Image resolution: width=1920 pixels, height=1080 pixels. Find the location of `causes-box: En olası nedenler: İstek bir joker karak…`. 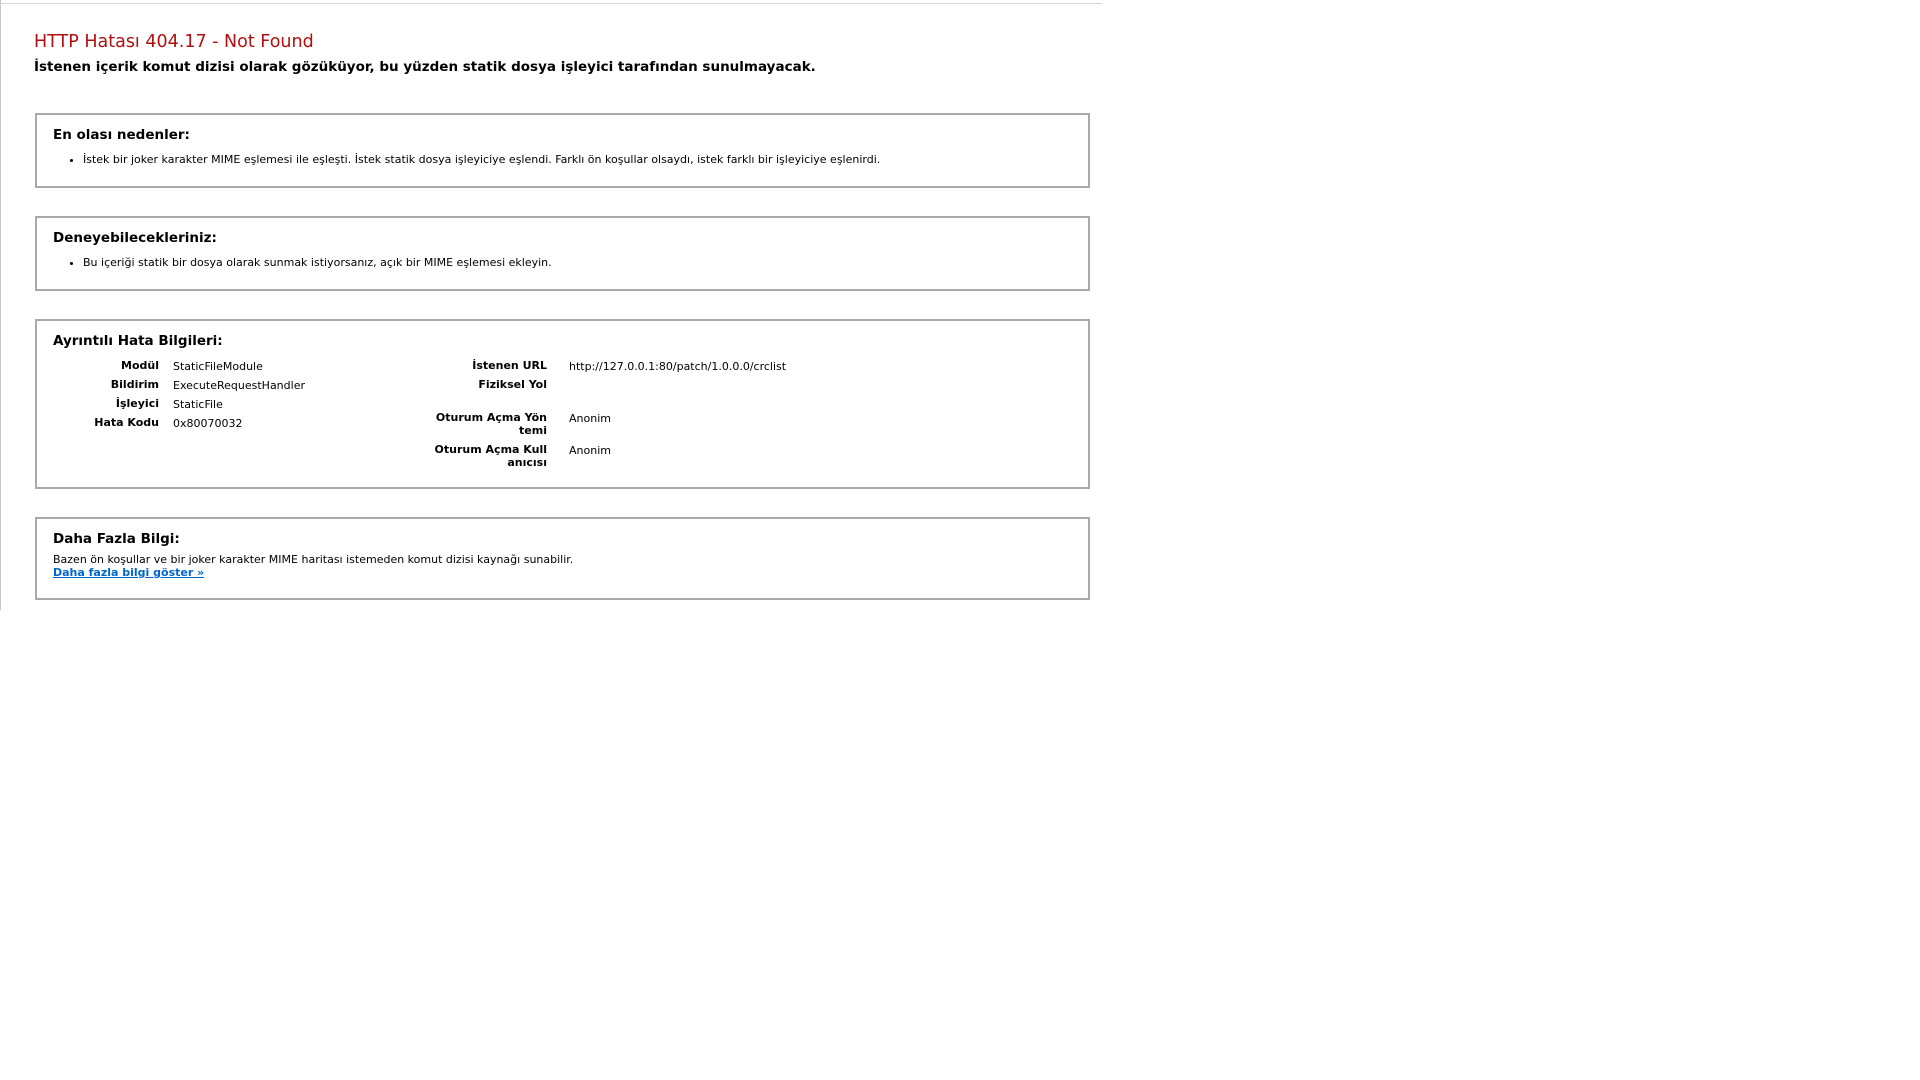

causes-box: En olası nedenler: İstek bir joker karak… is located at coordinates (562, 150).